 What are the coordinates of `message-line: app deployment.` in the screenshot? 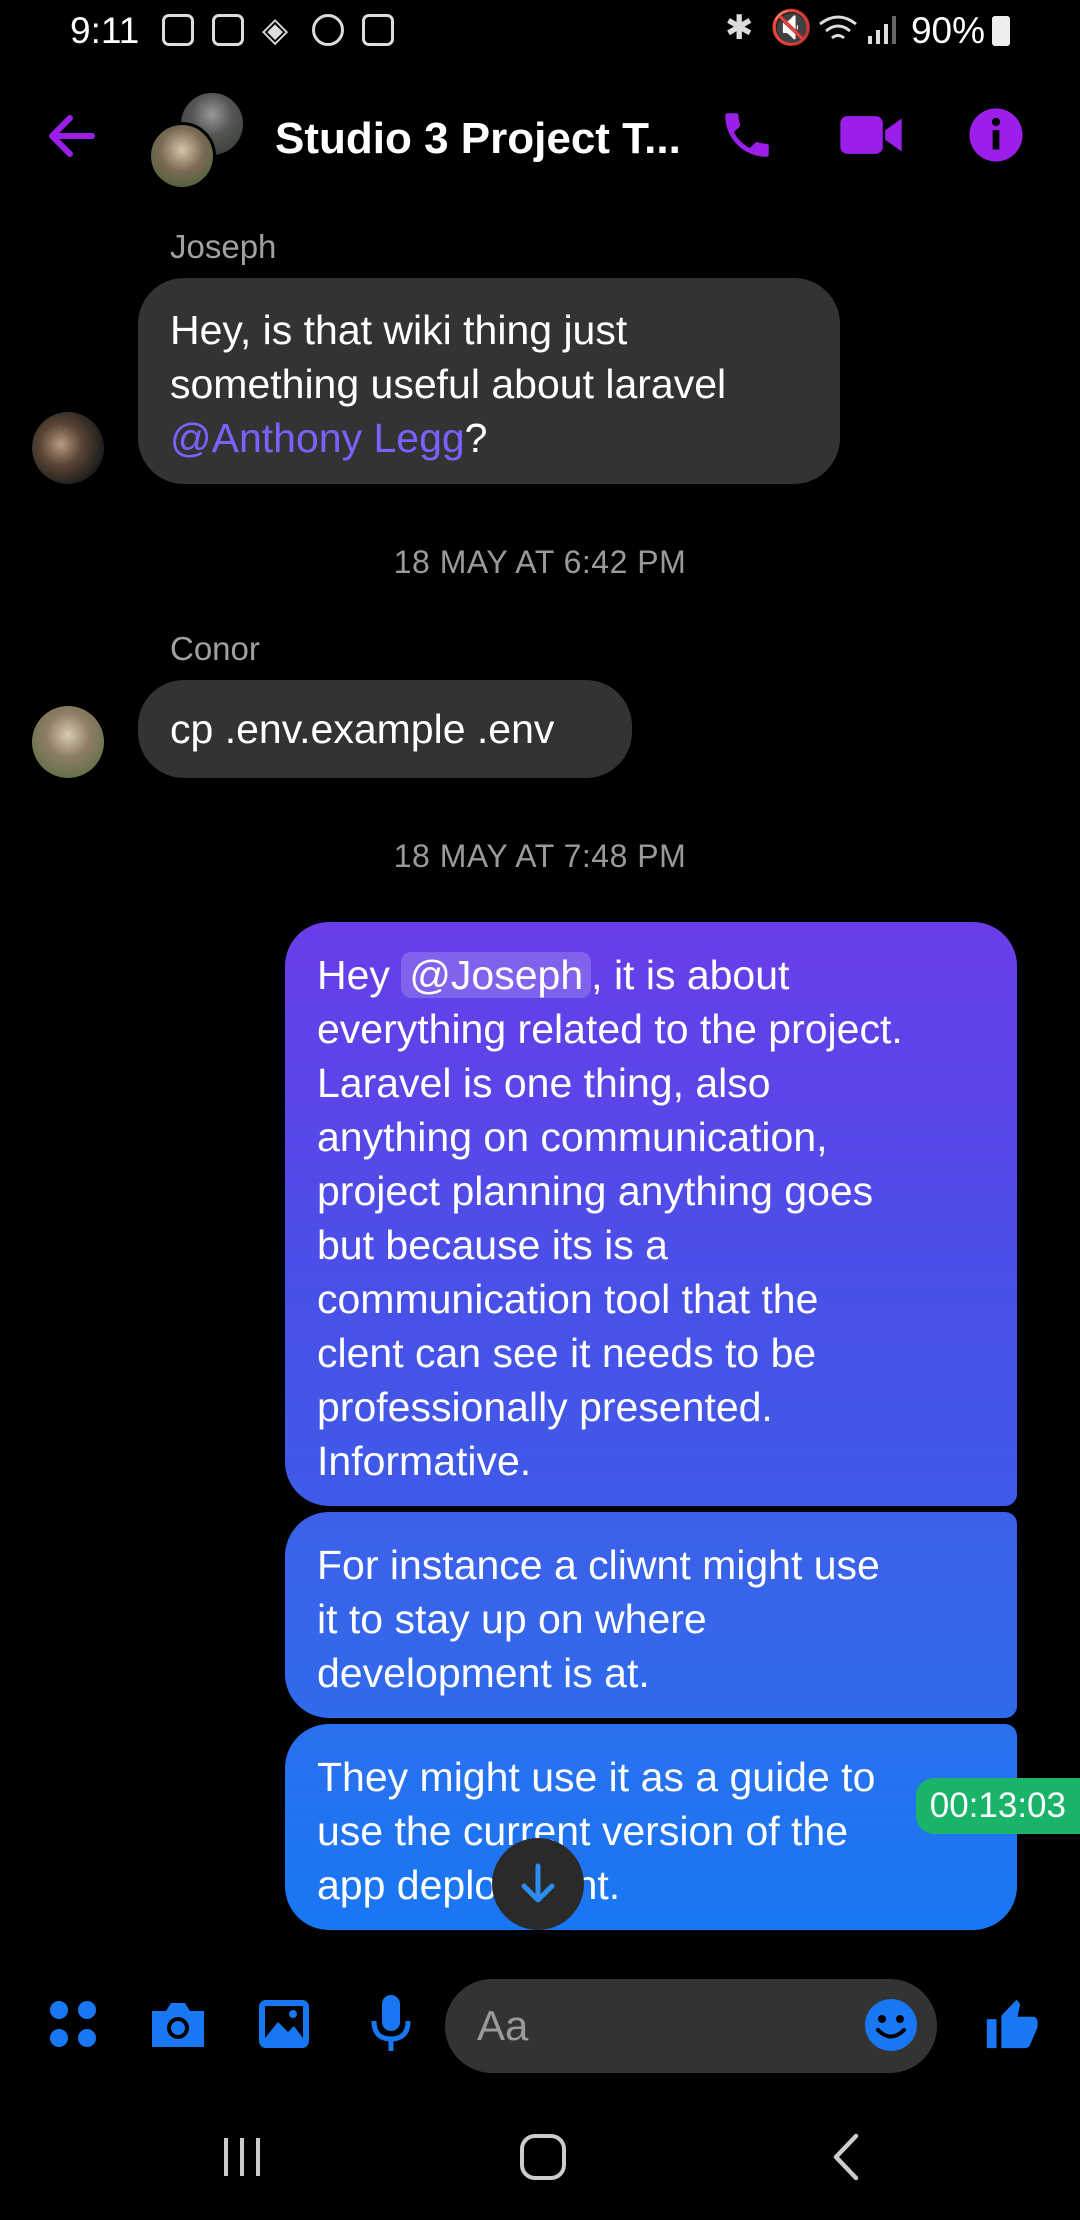 It's located at (469, 1885).